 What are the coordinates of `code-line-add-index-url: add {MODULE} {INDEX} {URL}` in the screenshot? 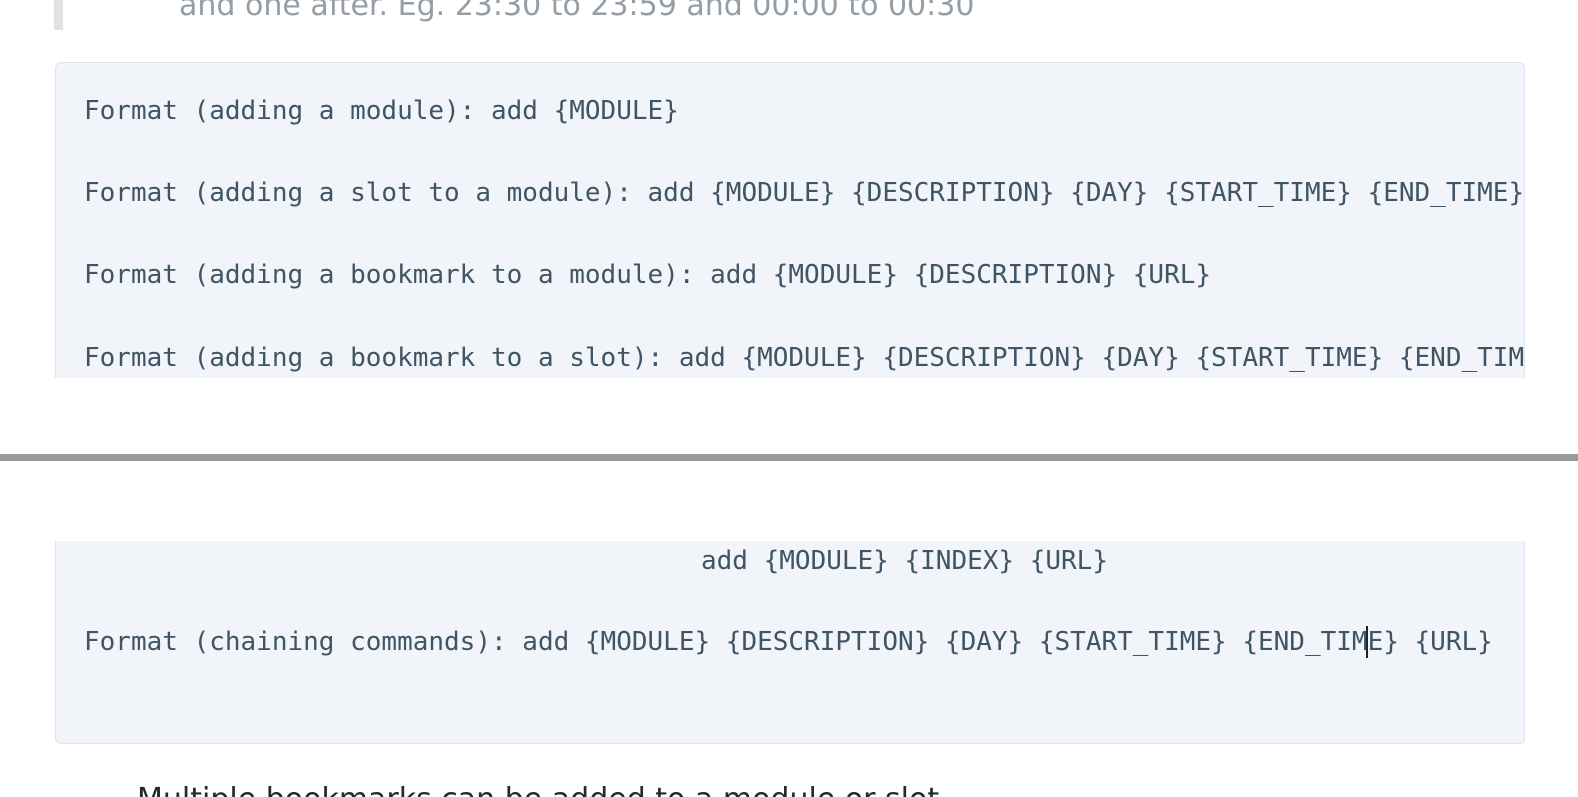 It's located at (904, 561).